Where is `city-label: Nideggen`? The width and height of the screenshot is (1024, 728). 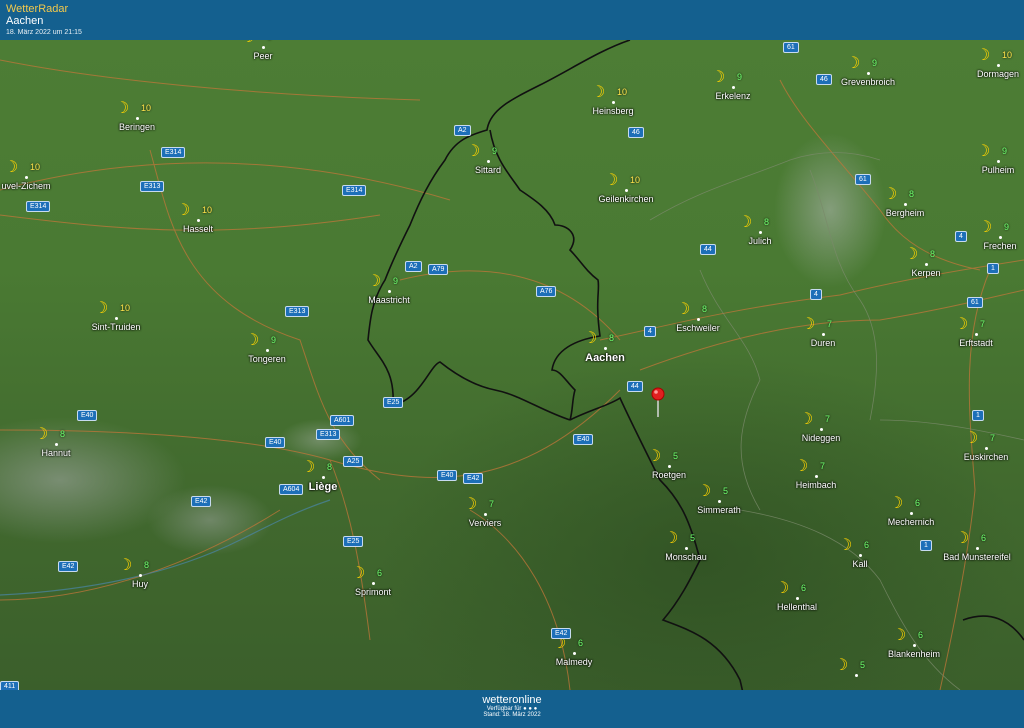
city-label: Nideggen is located at coordinates (821, 438).